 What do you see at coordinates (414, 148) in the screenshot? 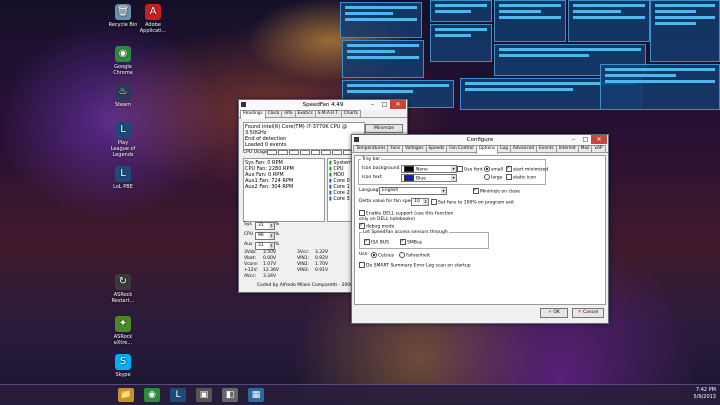
I see `tab-voltages: Voltages` at bounding box center [414, 148].